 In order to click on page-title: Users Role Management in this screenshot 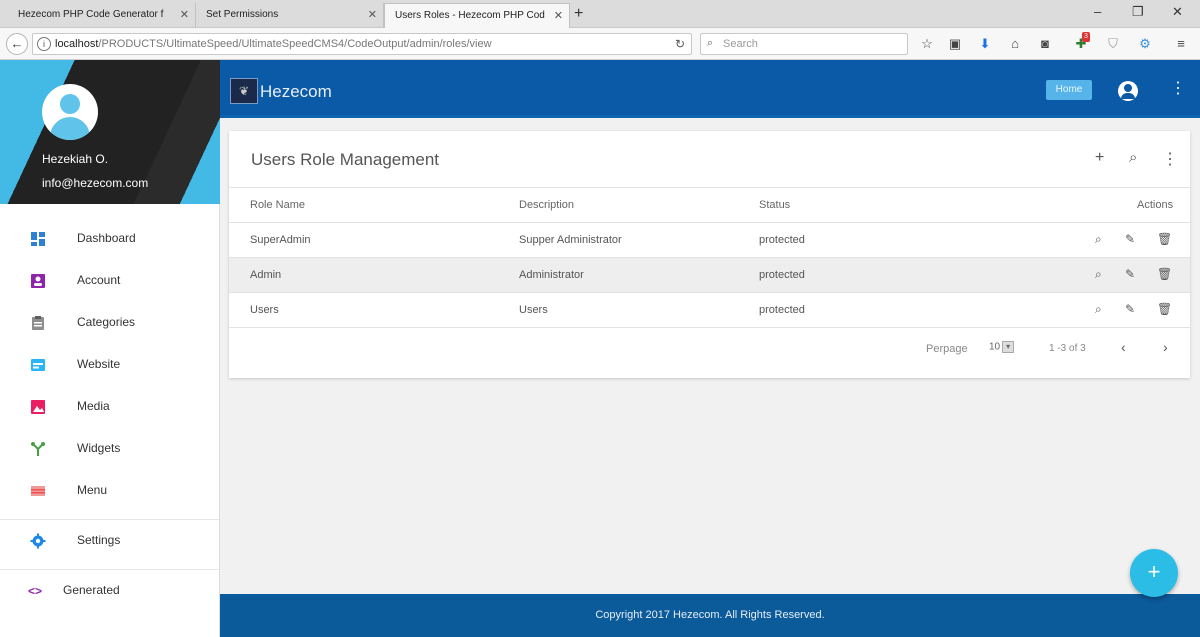, I will do `click(345, 159)`.